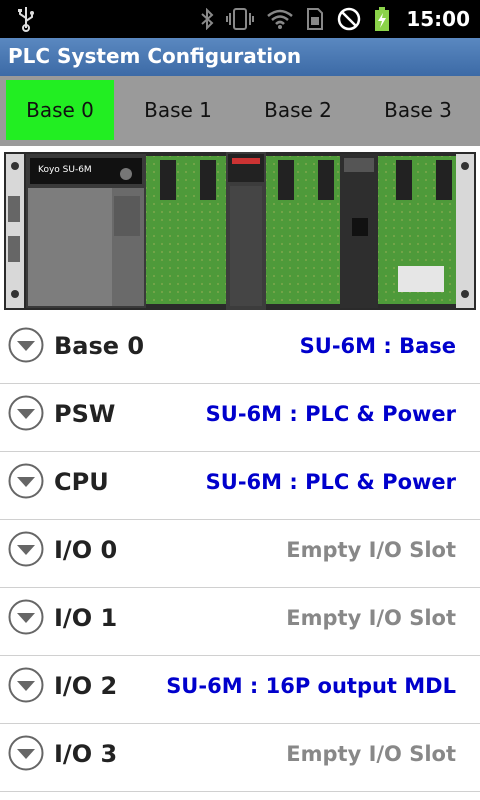 This screenshot has height=800, width=480. I want to click on tab-label: Base 3, so click(418, 110).